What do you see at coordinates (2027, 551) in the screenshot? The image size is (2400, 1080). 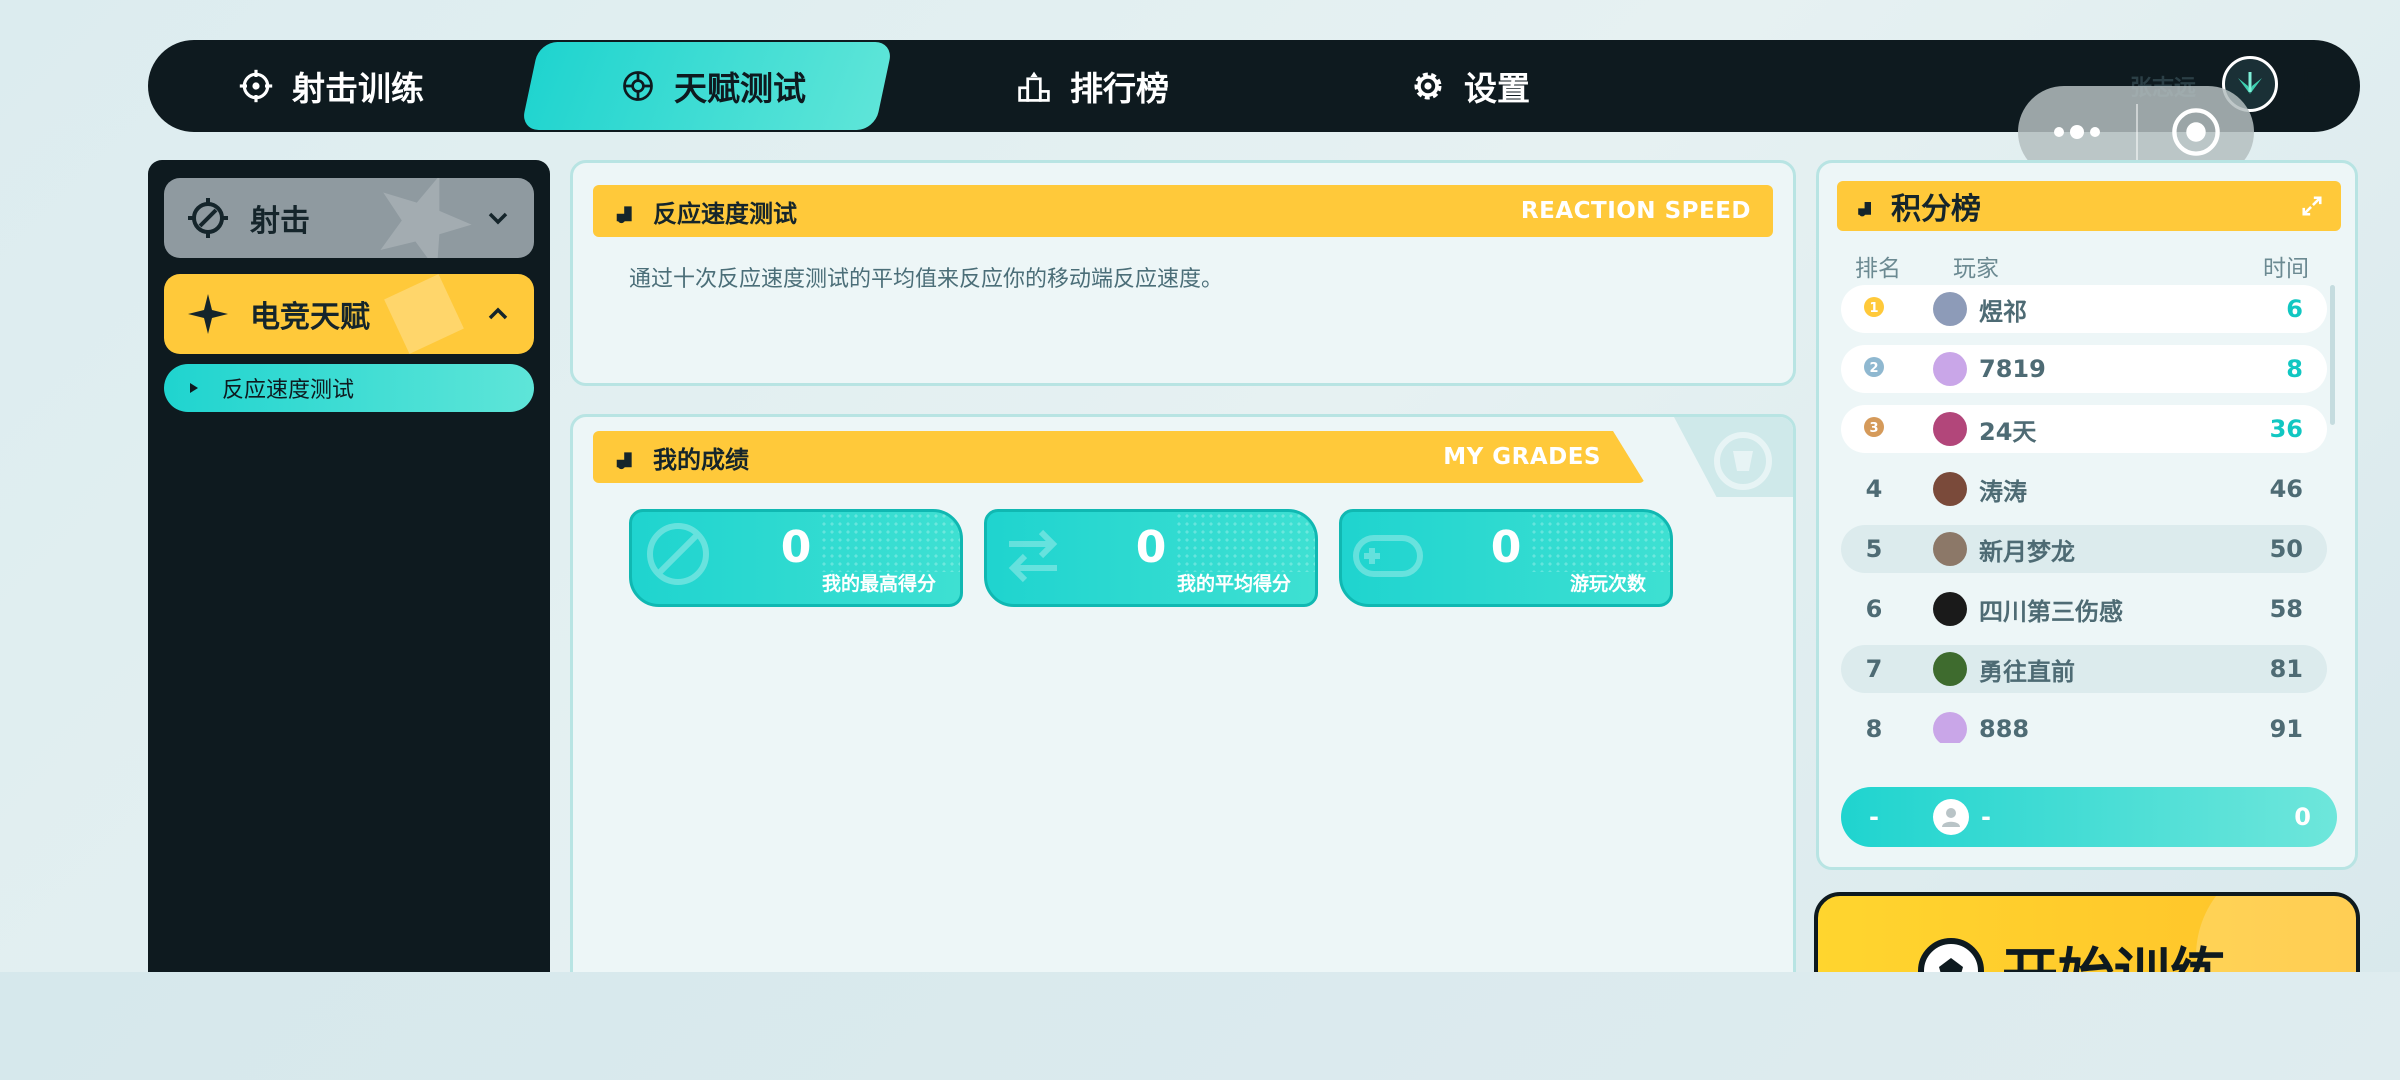 I see `player-name: 新月梦龙` at bounding box center [2027, 551].